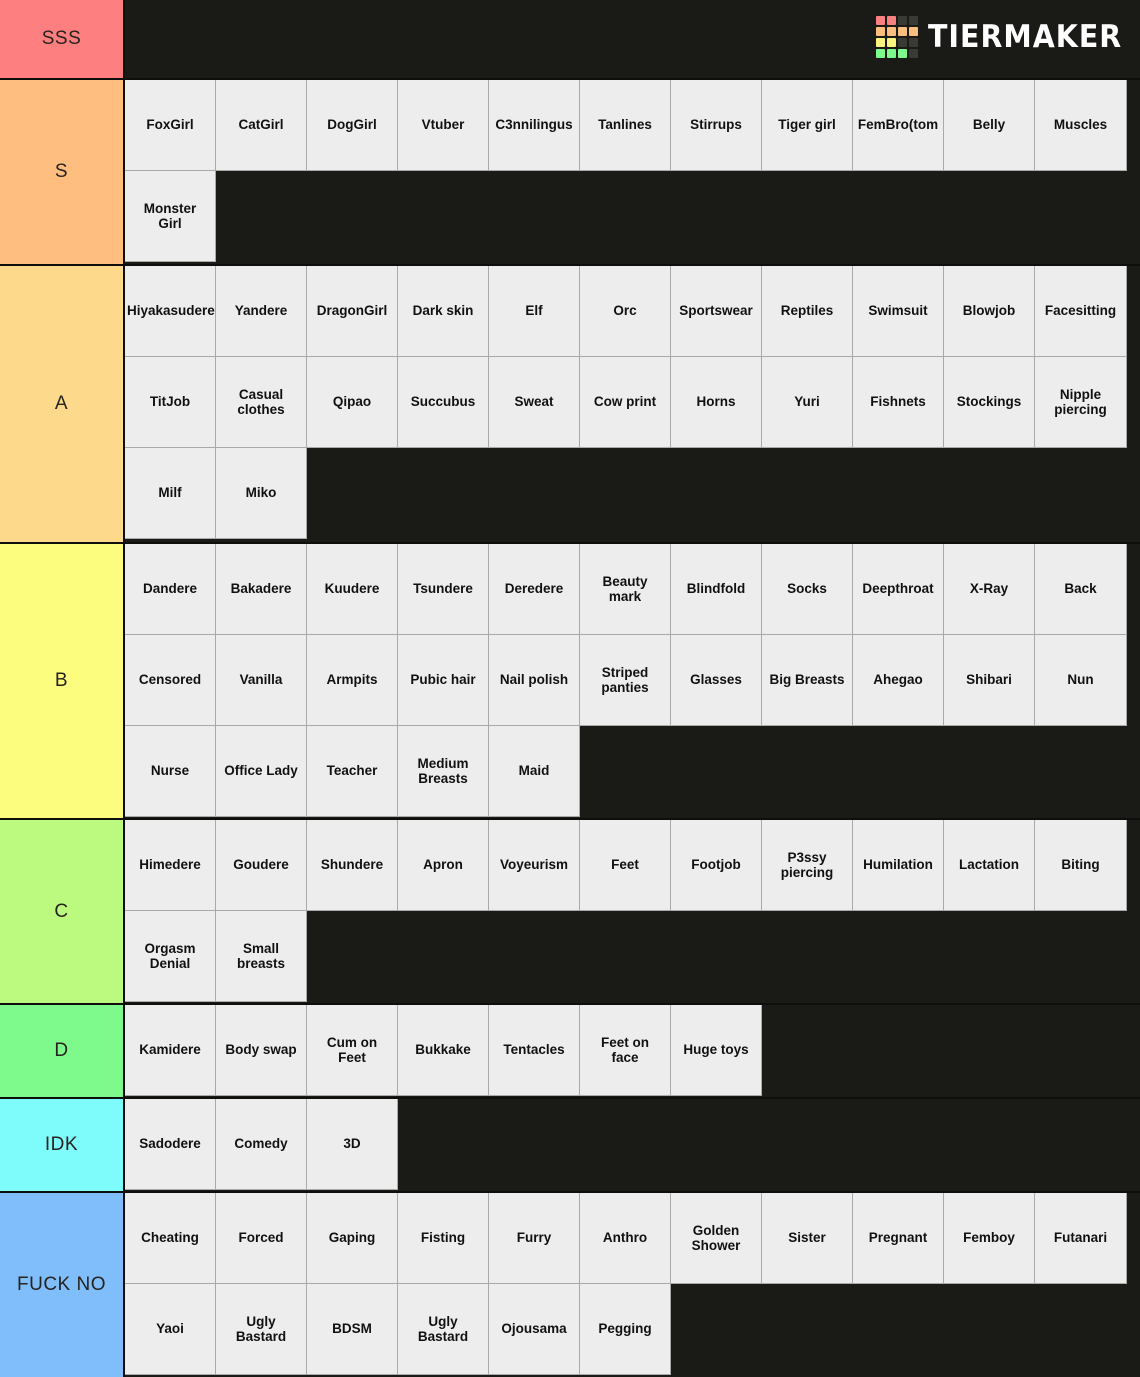 This screenshot has height=1377, width=1140. I want to click on tier-label: S, so click(62, 172).